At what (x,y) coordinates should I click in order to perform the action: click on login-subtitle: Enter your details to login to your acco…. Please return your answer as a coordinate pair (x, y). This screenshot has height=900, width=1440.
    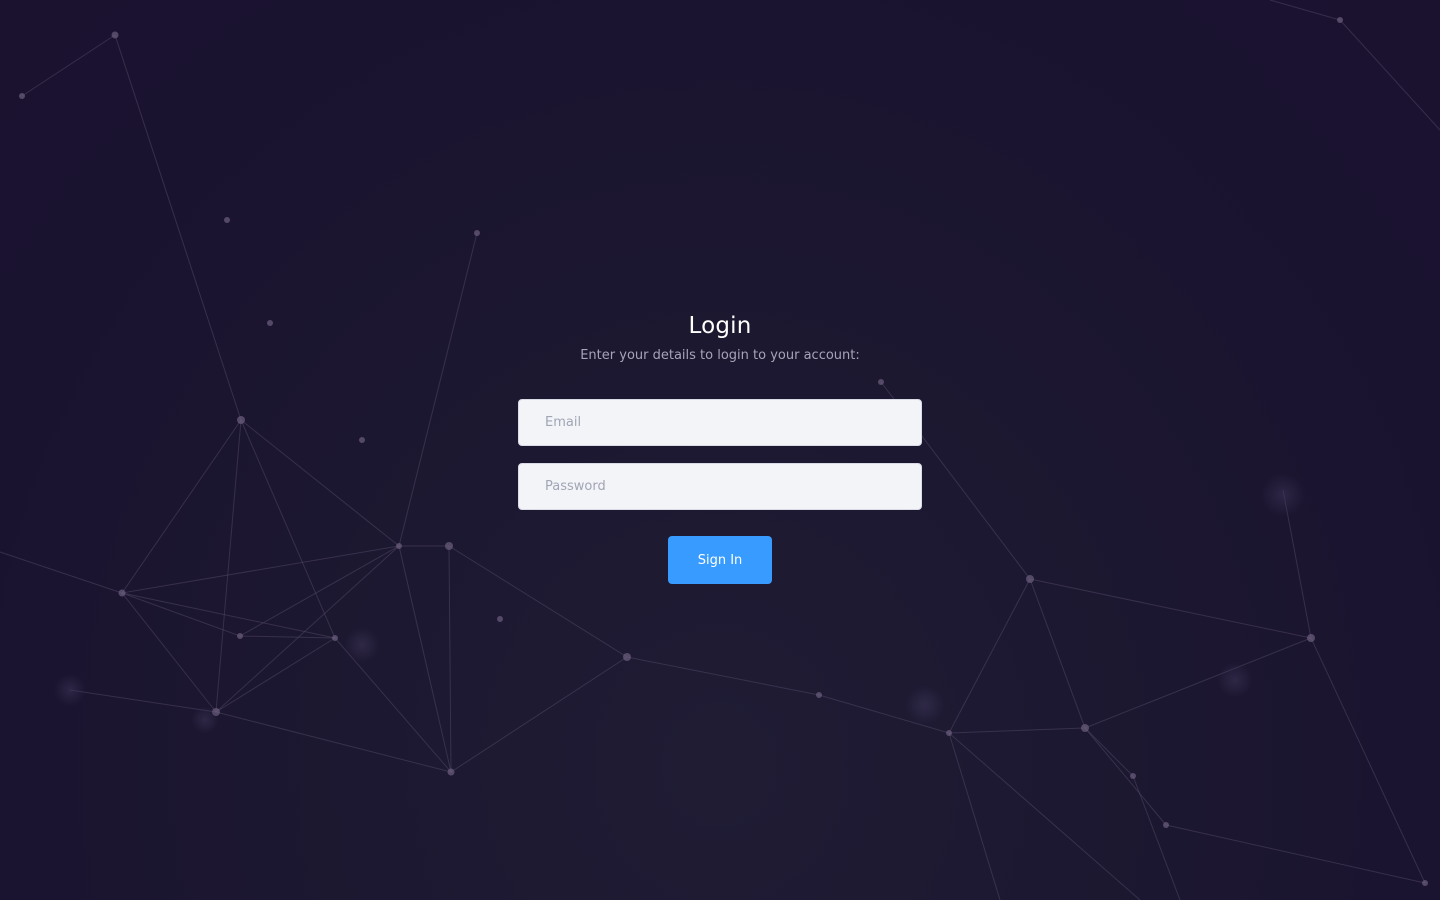
    Looking at the image, I should click on (720, 355).